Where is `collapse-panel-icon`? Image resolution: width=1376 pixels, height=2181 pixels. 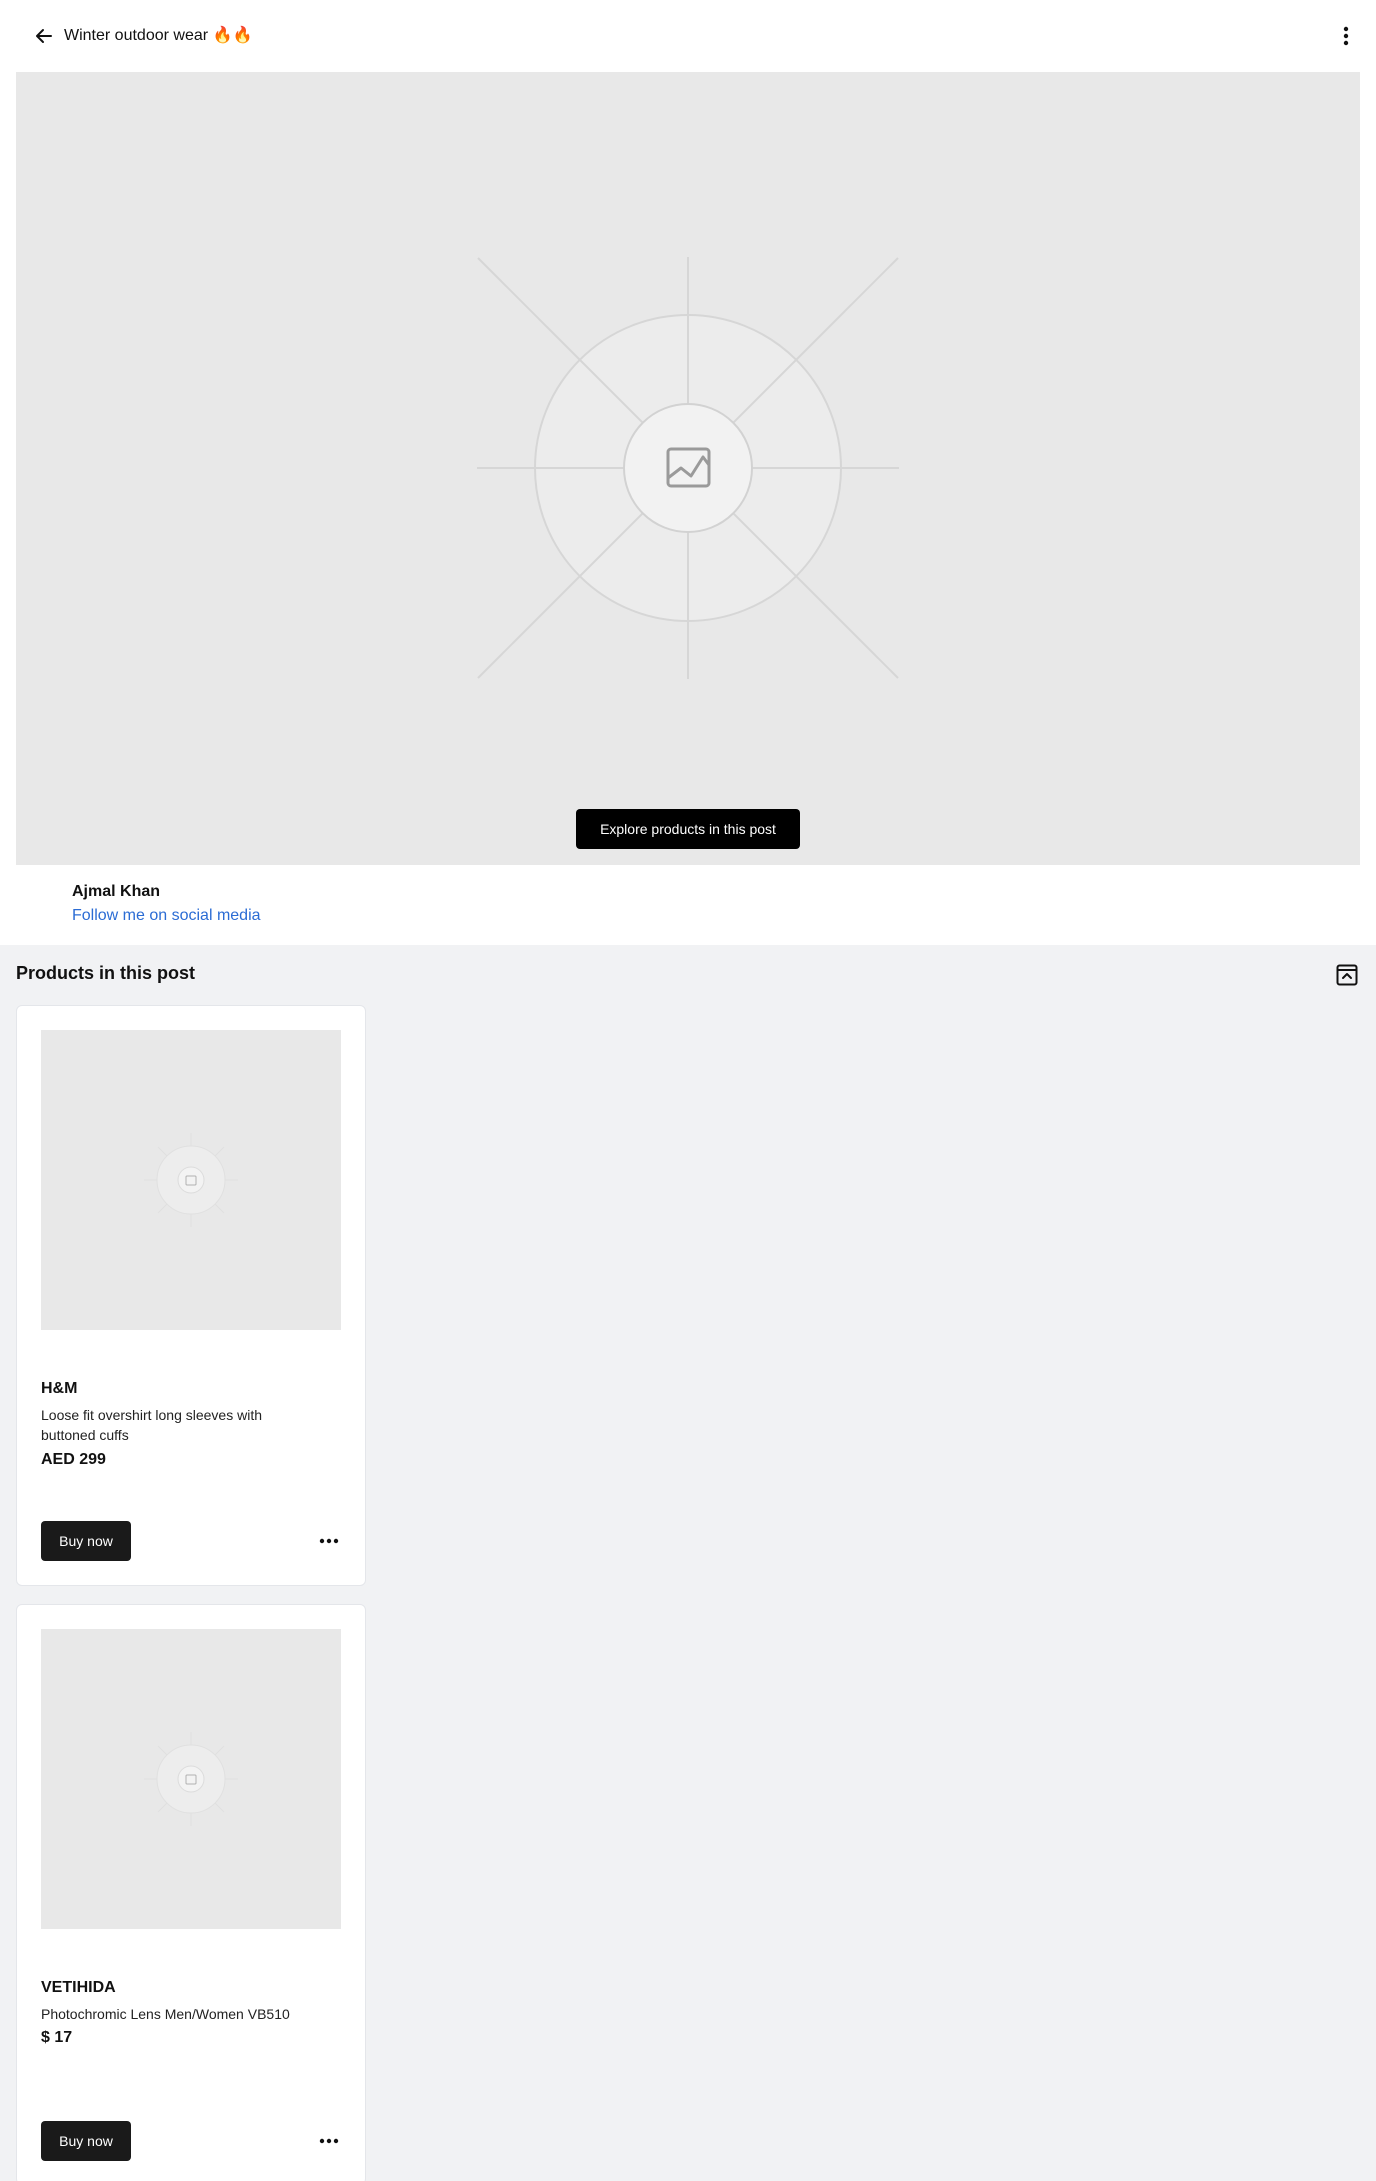 collapse-panel-icon is located at coordinates (1347, 975).